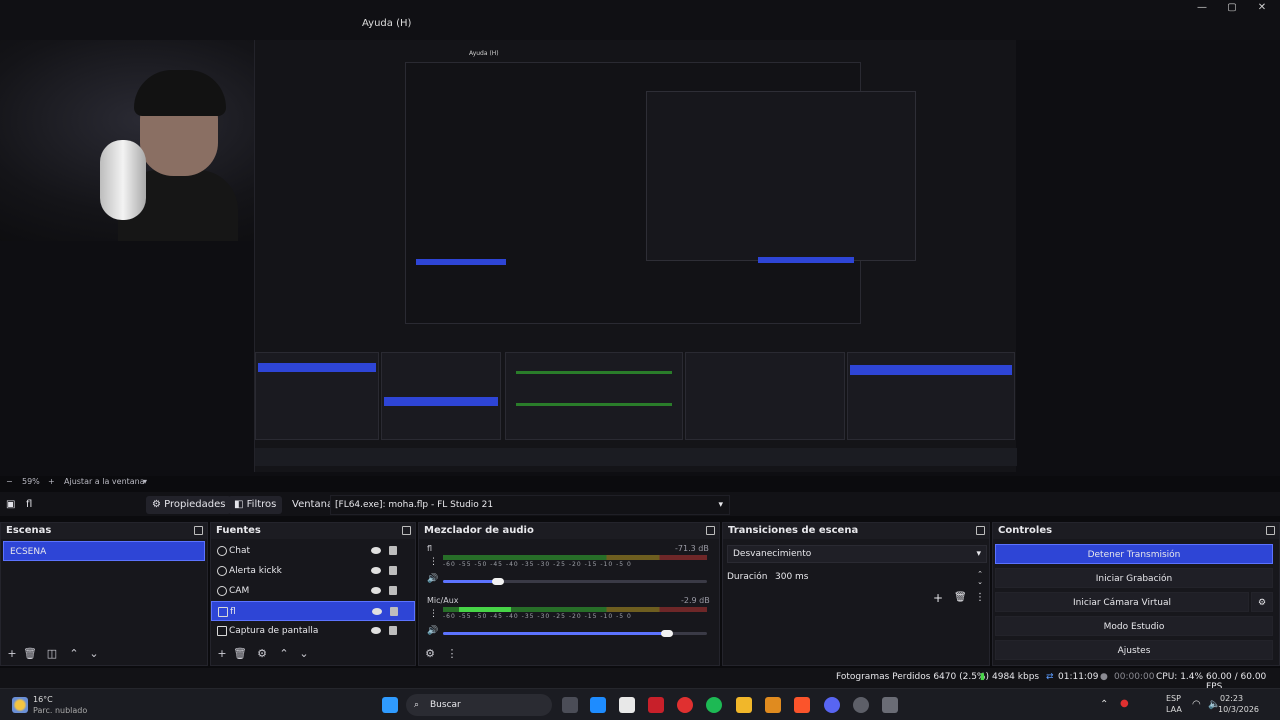 This screenshot has height=720, width=1280. I want to click on settings-button: Ajustes, so click(1134, 650).